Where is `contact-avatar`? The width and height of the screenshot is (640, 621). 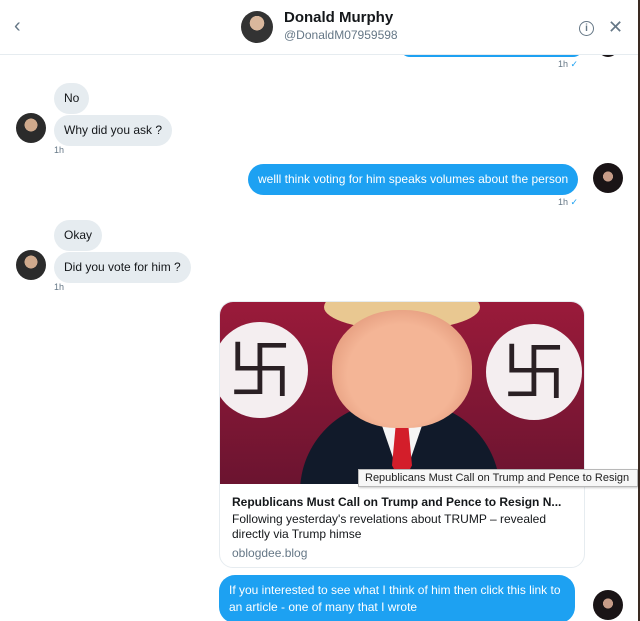
contact-avatar is located at coordinates (257, 27).